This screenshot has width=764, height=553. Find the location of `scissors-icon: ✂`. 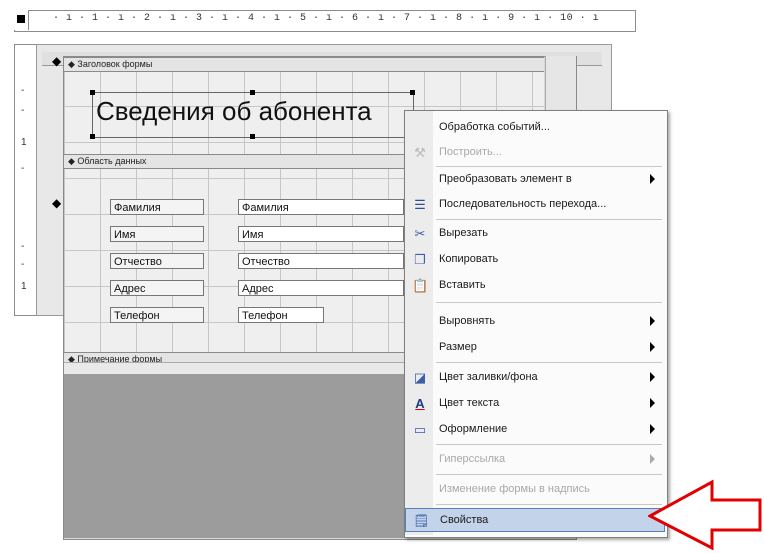

scissors-icon: ✂ is located at coordinates (420, 233).